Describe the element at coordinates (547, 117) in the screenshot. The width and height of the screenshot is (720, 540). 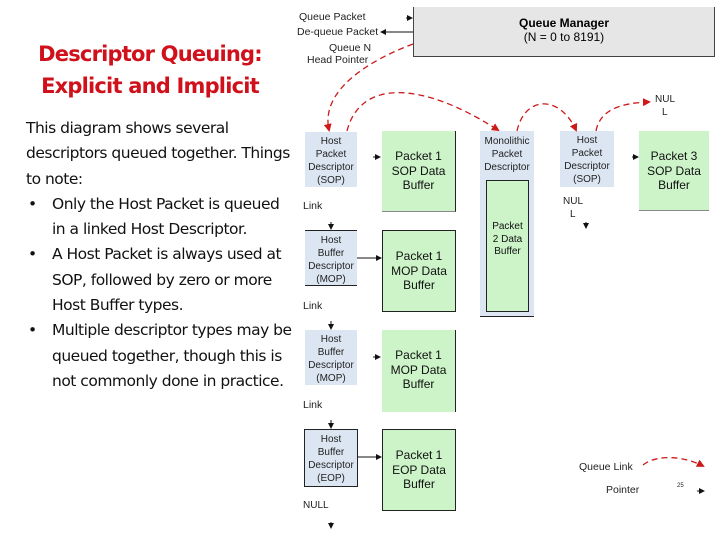
I see `queue-link-monolithic-to-host` at that location.